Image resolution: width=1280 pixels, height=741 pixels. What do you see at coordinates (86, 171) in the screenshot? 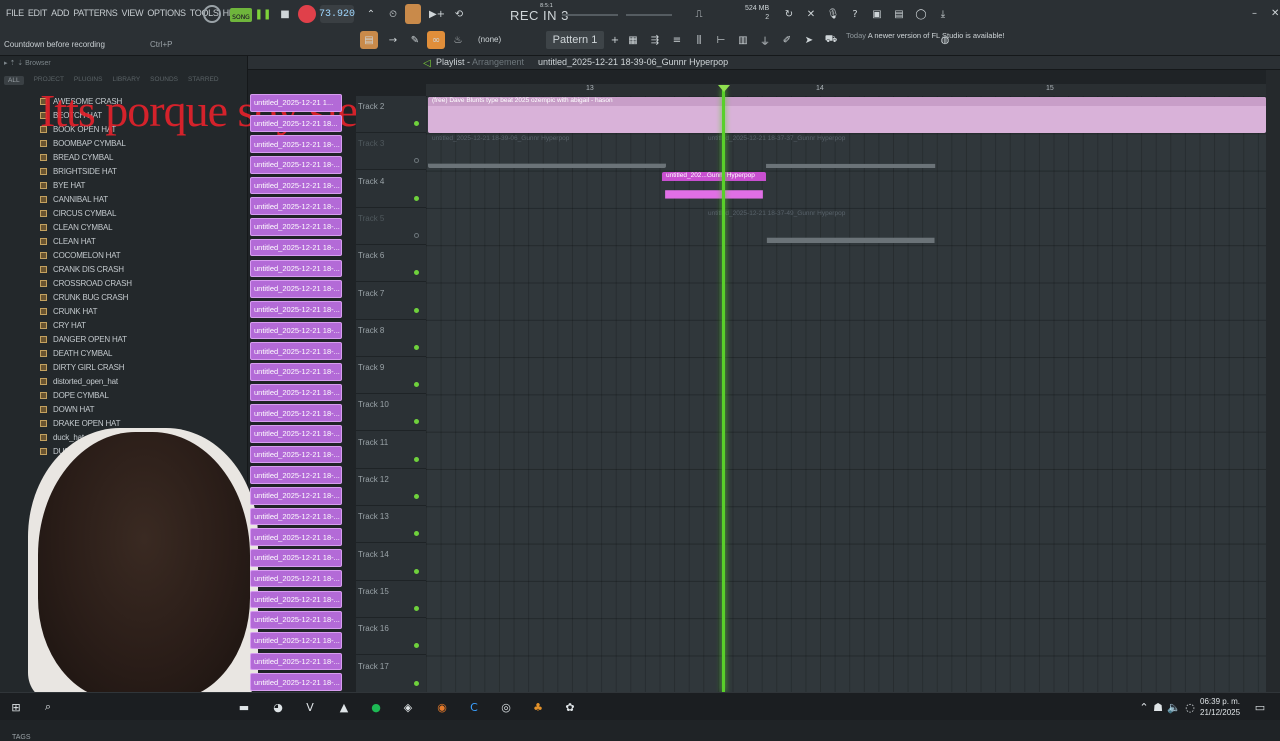
I see `browser-item: BRIGHTSIDE HAT` at bounding box center [86, 171].